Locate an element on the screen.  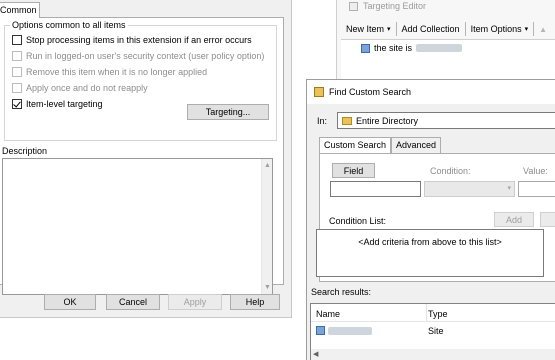
results-header: Name Type is located at coordinates (433, 313).